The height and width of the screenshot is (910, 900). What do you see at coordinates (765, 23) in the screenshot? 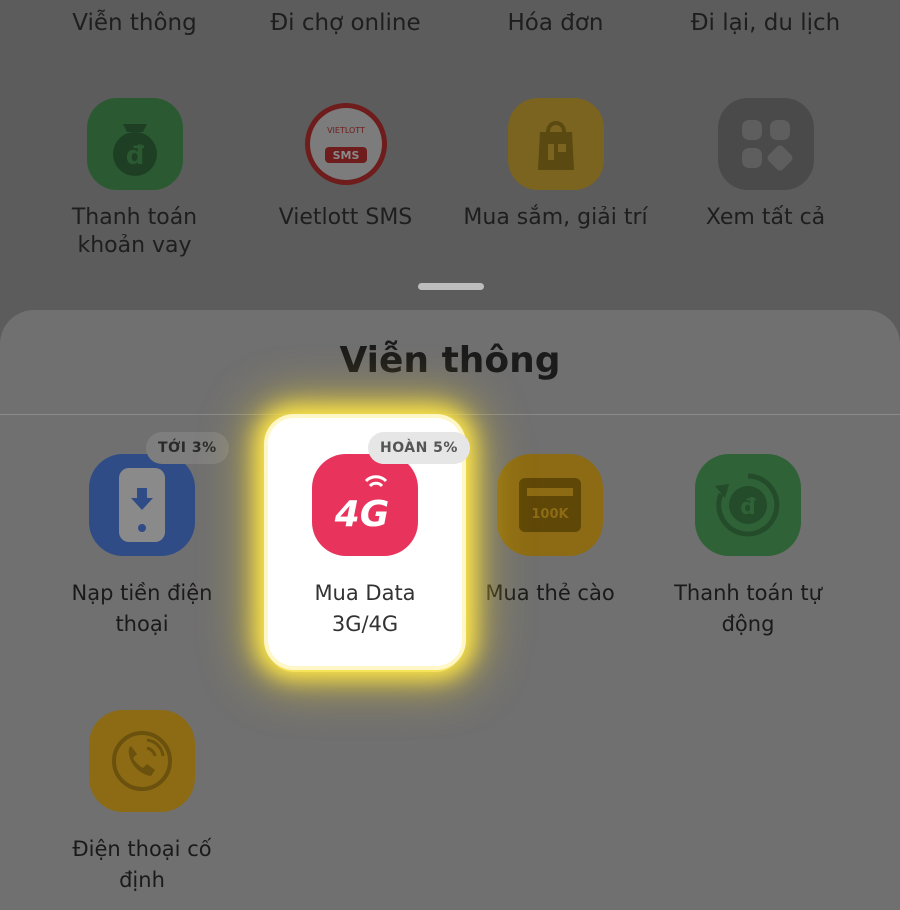
I see `category-tab-di-lai-du-lich: Đi lại, du lịch` at bounding box center [765, 23].